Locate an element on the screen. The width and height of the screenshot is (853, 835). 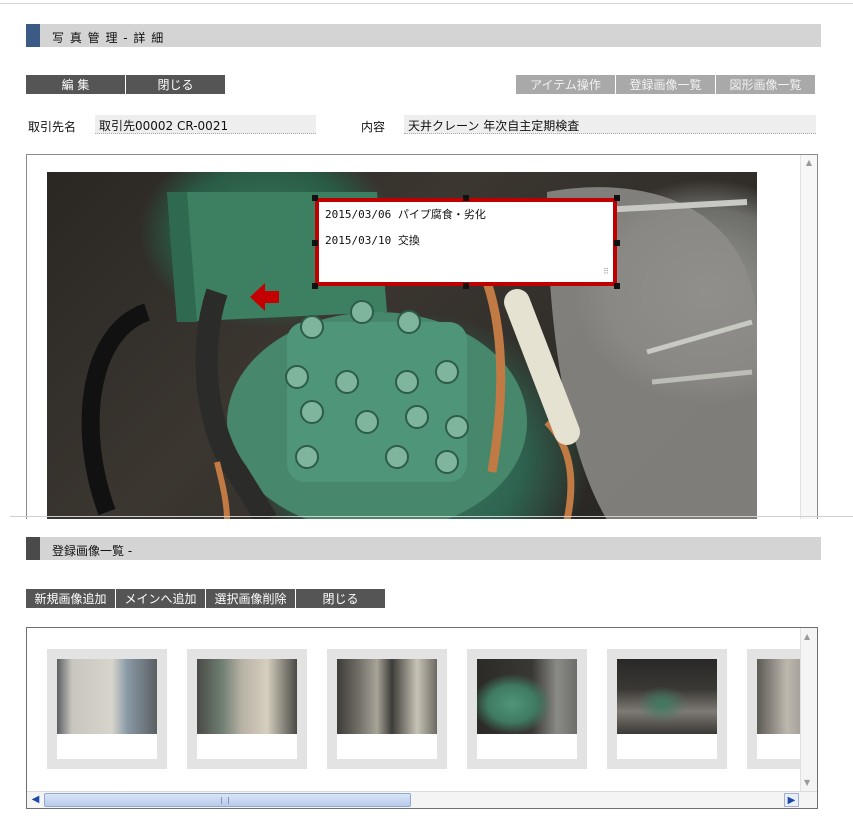
delete-selected-button: 選択画像削除 is located at coordinates (251, 598).